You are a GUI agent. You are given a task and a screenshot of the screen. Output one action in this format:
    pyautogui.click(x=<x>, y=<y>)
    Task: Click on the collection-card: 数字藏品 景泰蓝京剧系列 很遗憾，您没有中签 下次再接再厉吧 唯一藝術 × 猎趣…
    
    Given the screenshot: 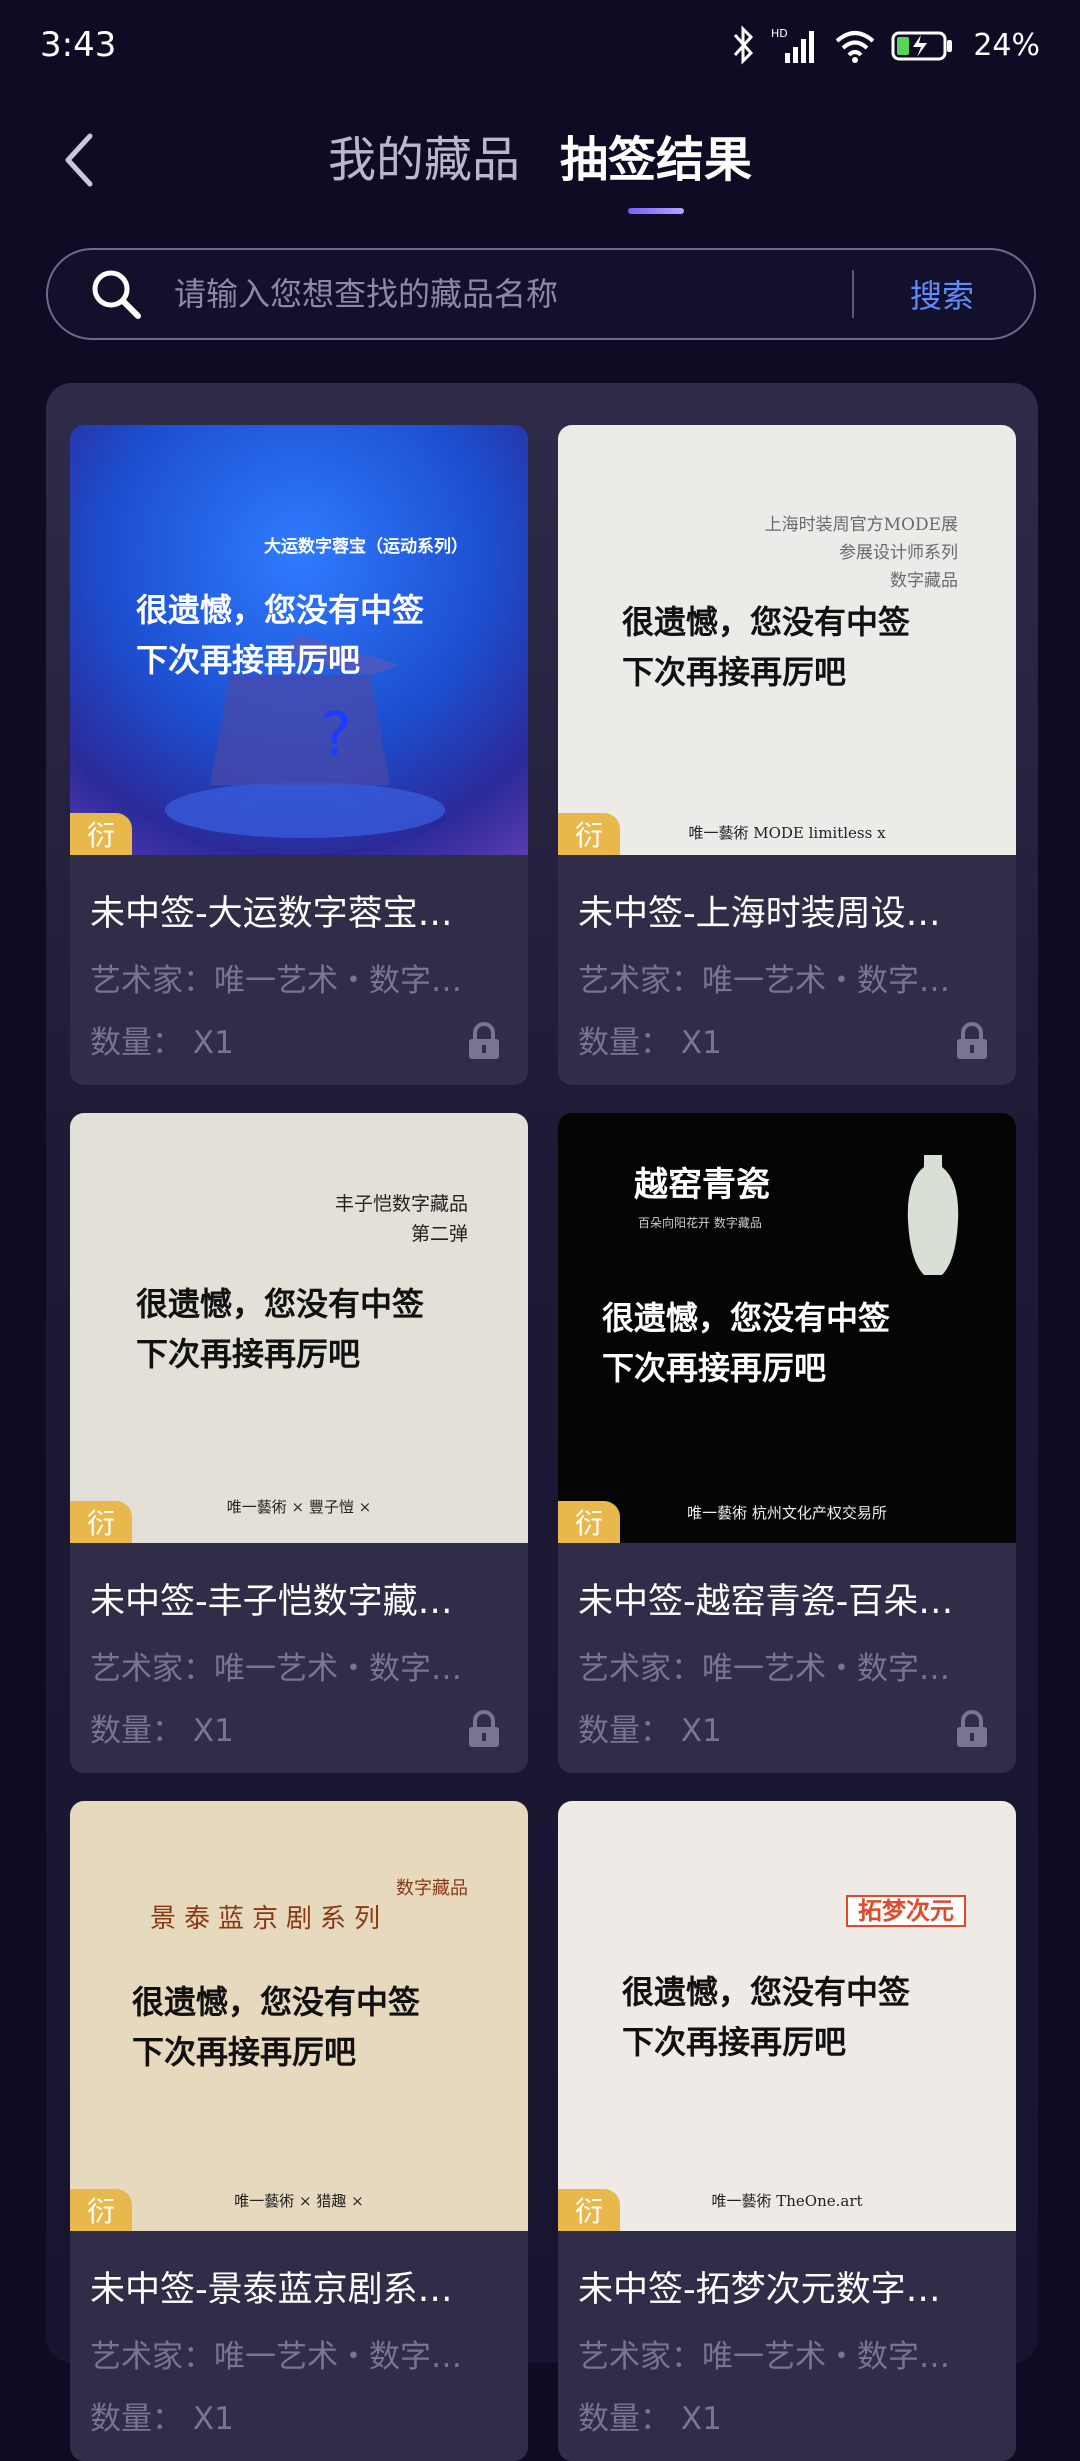 What is the action you would take?
    pyautogui.click(x=299, y=2131)
    